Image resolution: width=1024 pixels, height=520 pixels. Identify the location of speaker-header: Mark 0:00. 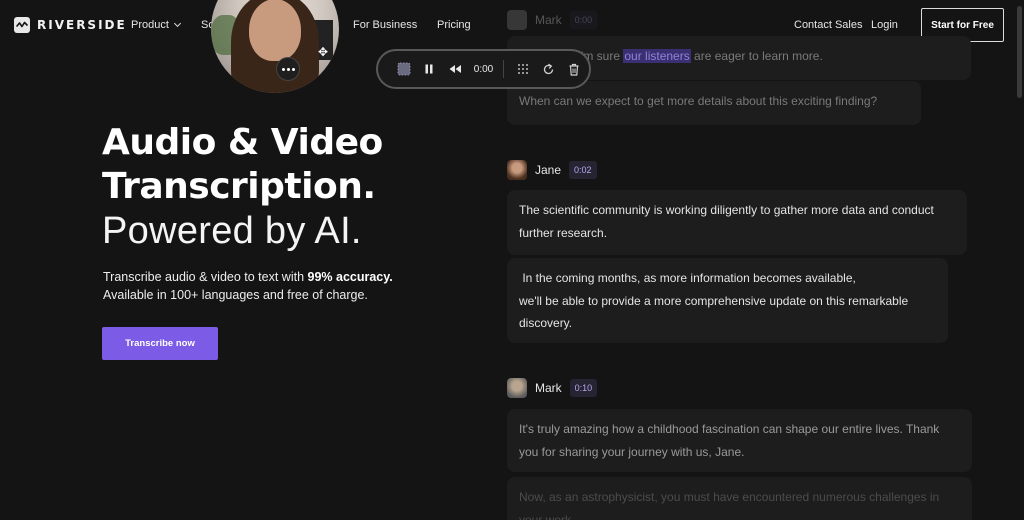
(552, 20).